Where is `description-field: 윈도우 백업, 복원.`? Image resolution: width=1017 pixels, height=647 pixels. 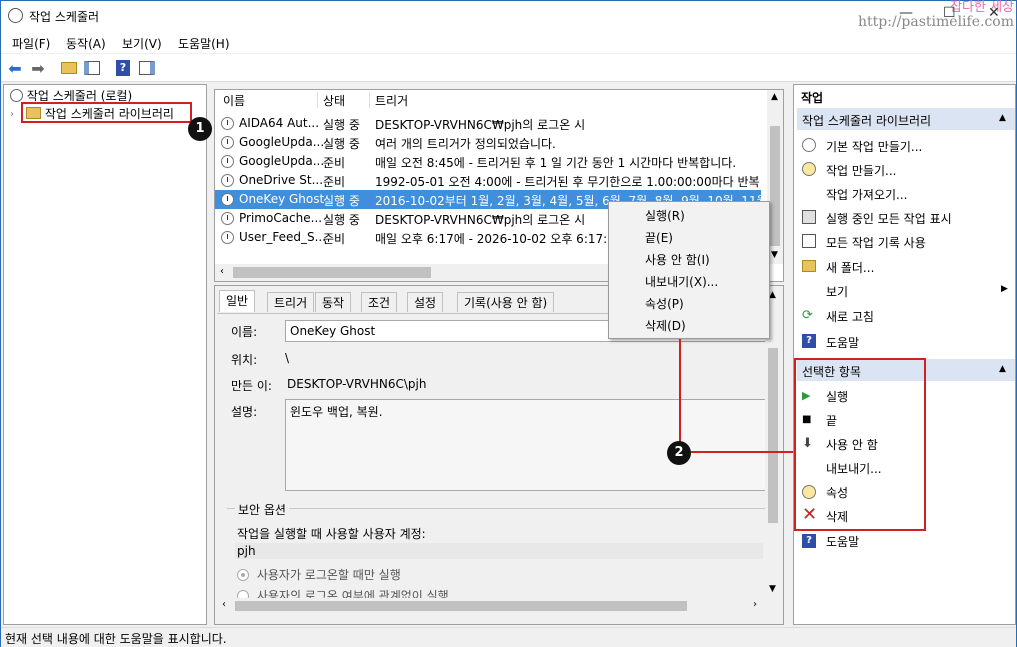 description-field: 윈도우 백업, 복원. is located at coordinates (525, 445).